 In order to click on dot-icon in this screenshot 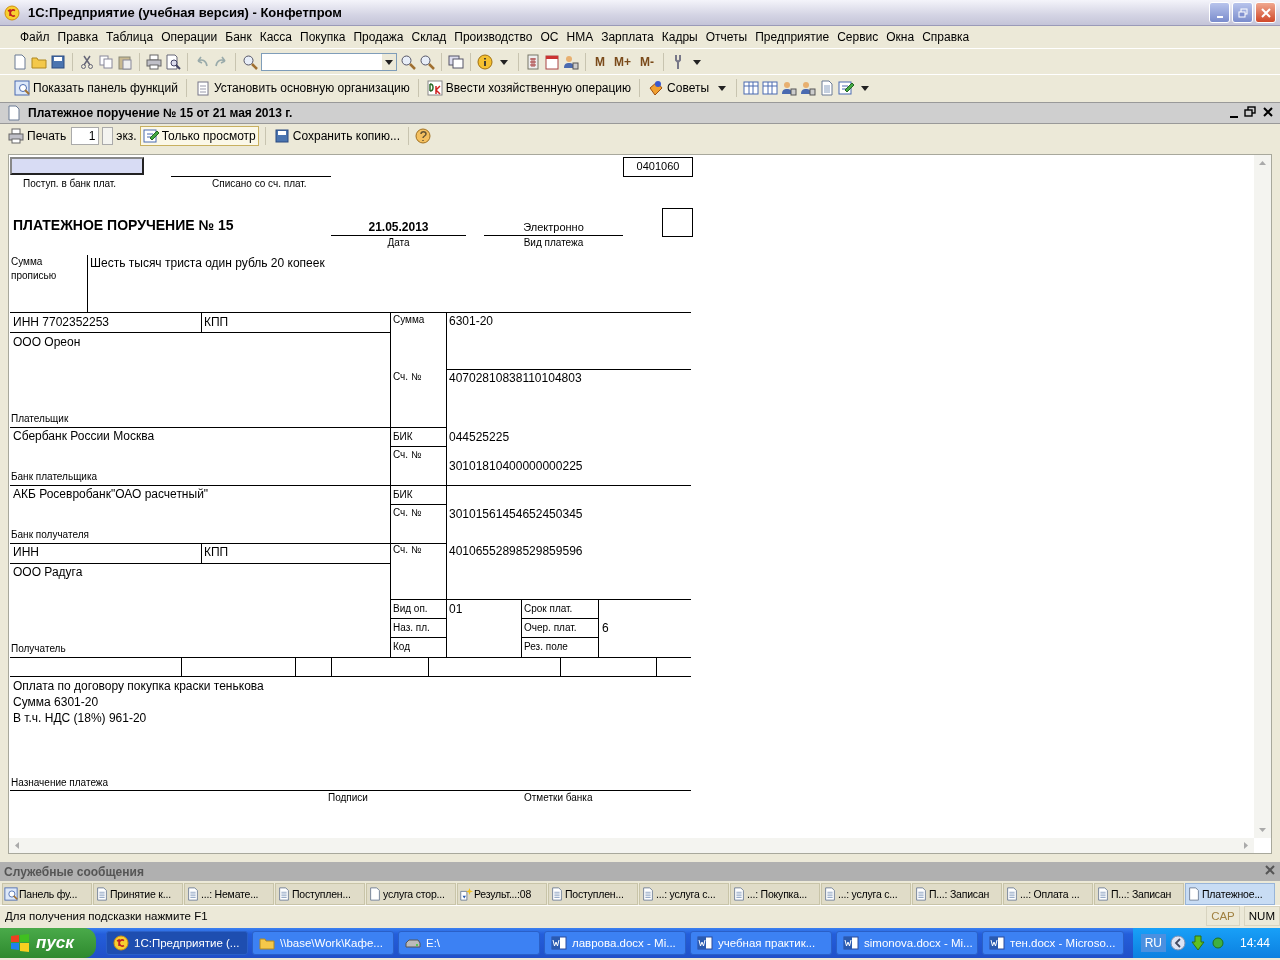, I will do `click(1217, 943)`.